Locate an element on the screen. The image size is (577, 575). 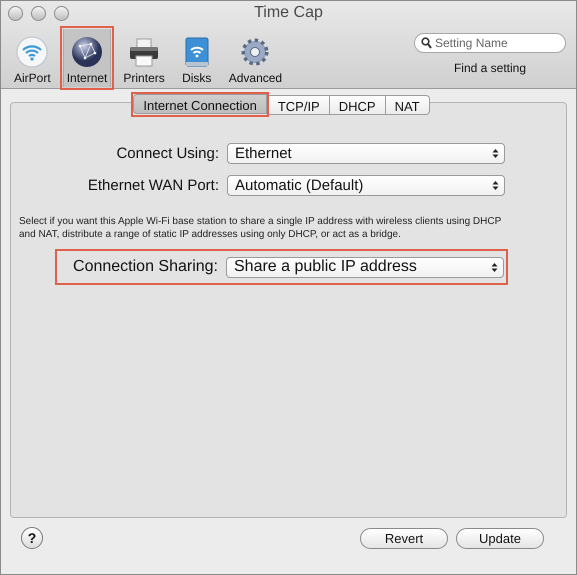
tab: NAT is located at coordinates (408, 104).